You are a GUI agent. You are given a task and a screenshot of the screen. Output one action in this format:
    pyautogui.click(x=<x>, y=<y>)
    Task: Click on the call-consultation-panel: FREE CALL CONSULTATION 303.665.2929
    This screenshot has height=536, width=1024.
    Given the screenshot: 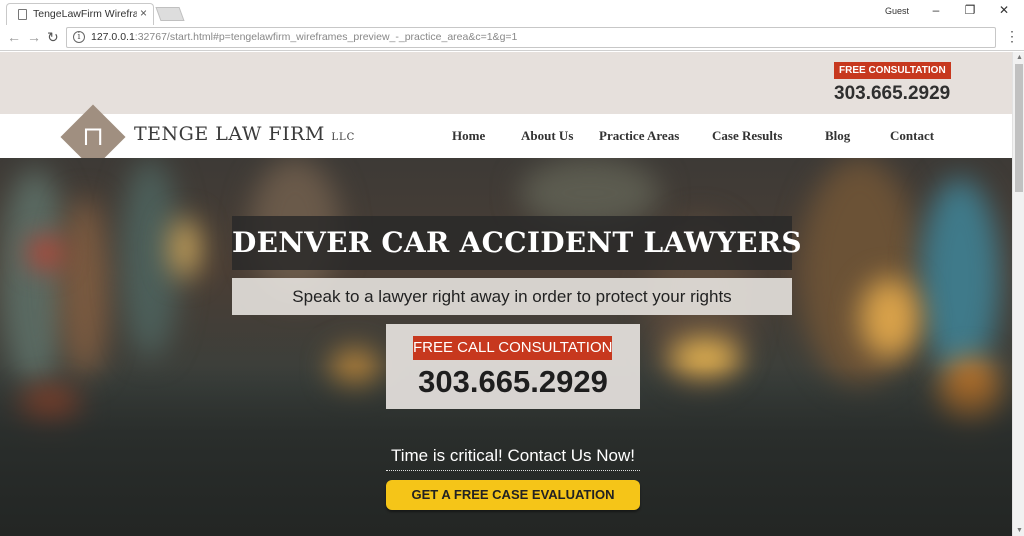 What is the action you would take?
    pyautogui.click(x=513, y=366)
    